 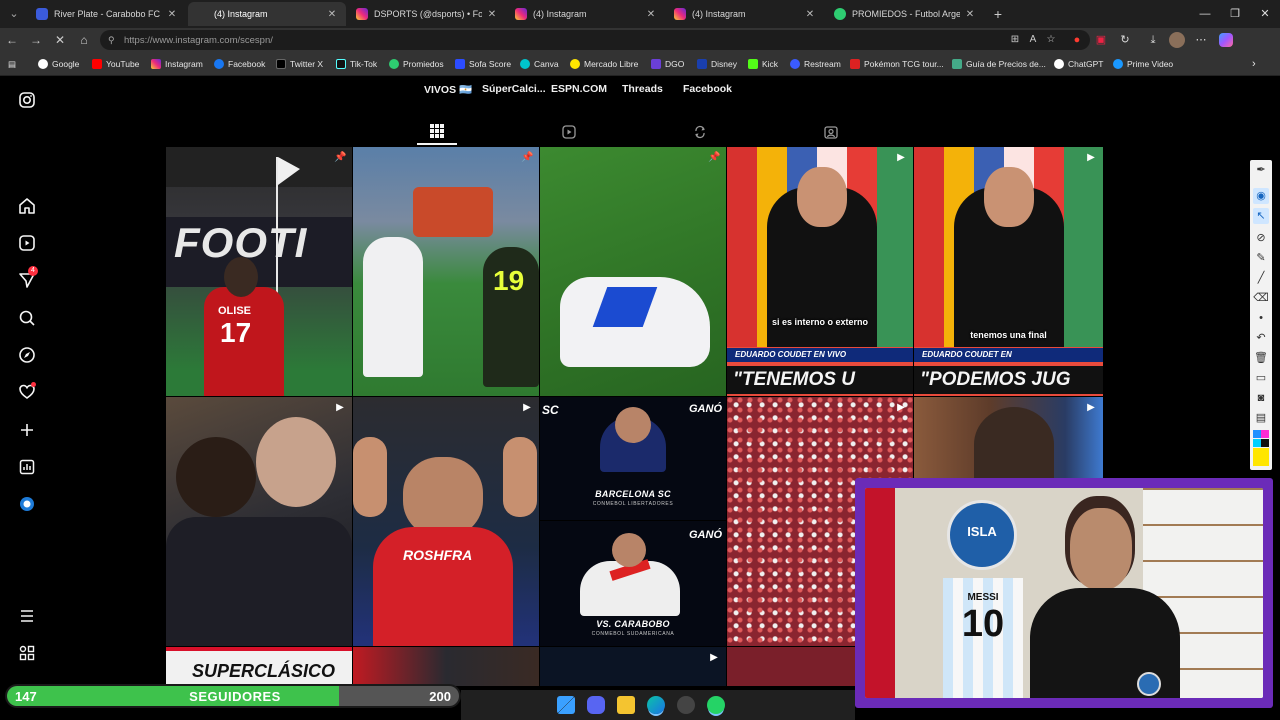 I want to click on whatsapp-icon, so click(x=716, y=705).